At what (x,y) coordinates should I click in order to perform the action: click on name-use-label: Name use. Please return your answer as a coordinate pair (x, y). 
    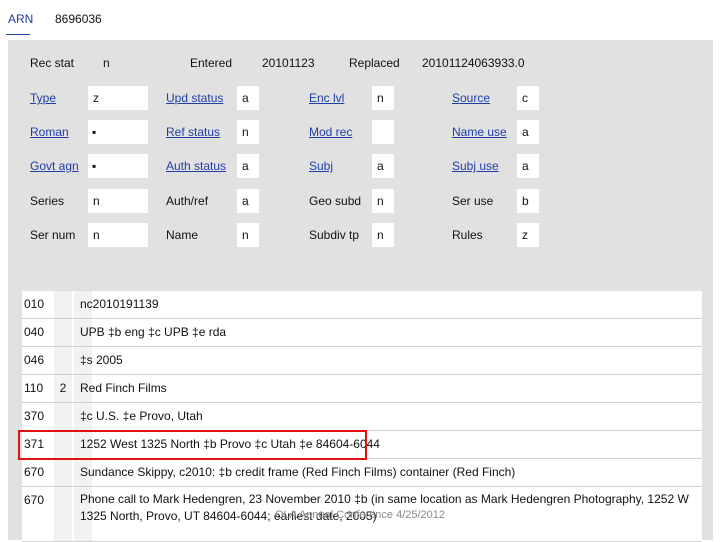
    Looking at the image, I should click on (479, 132).